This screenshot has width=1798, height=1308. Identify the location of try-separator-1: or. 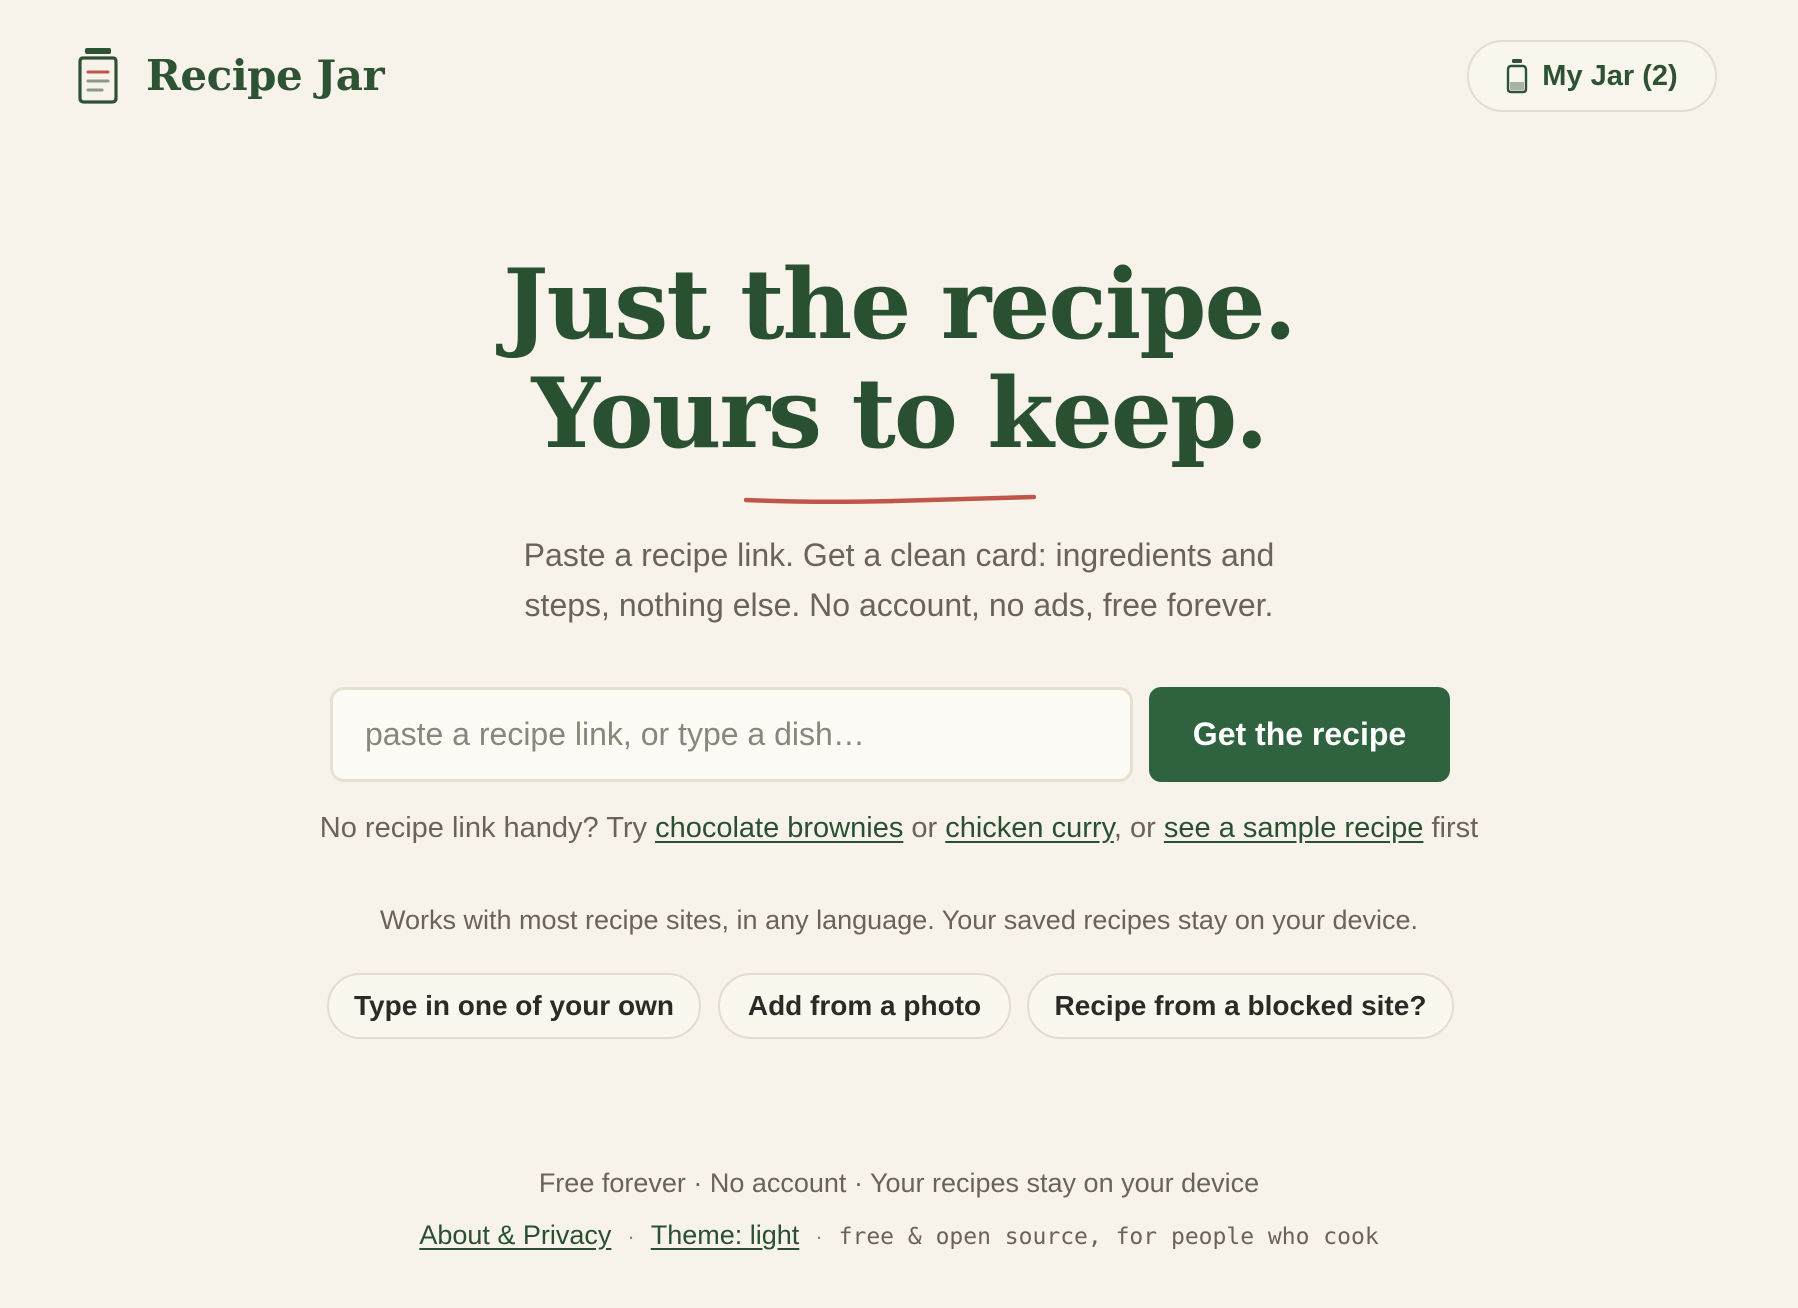
(924, 828).